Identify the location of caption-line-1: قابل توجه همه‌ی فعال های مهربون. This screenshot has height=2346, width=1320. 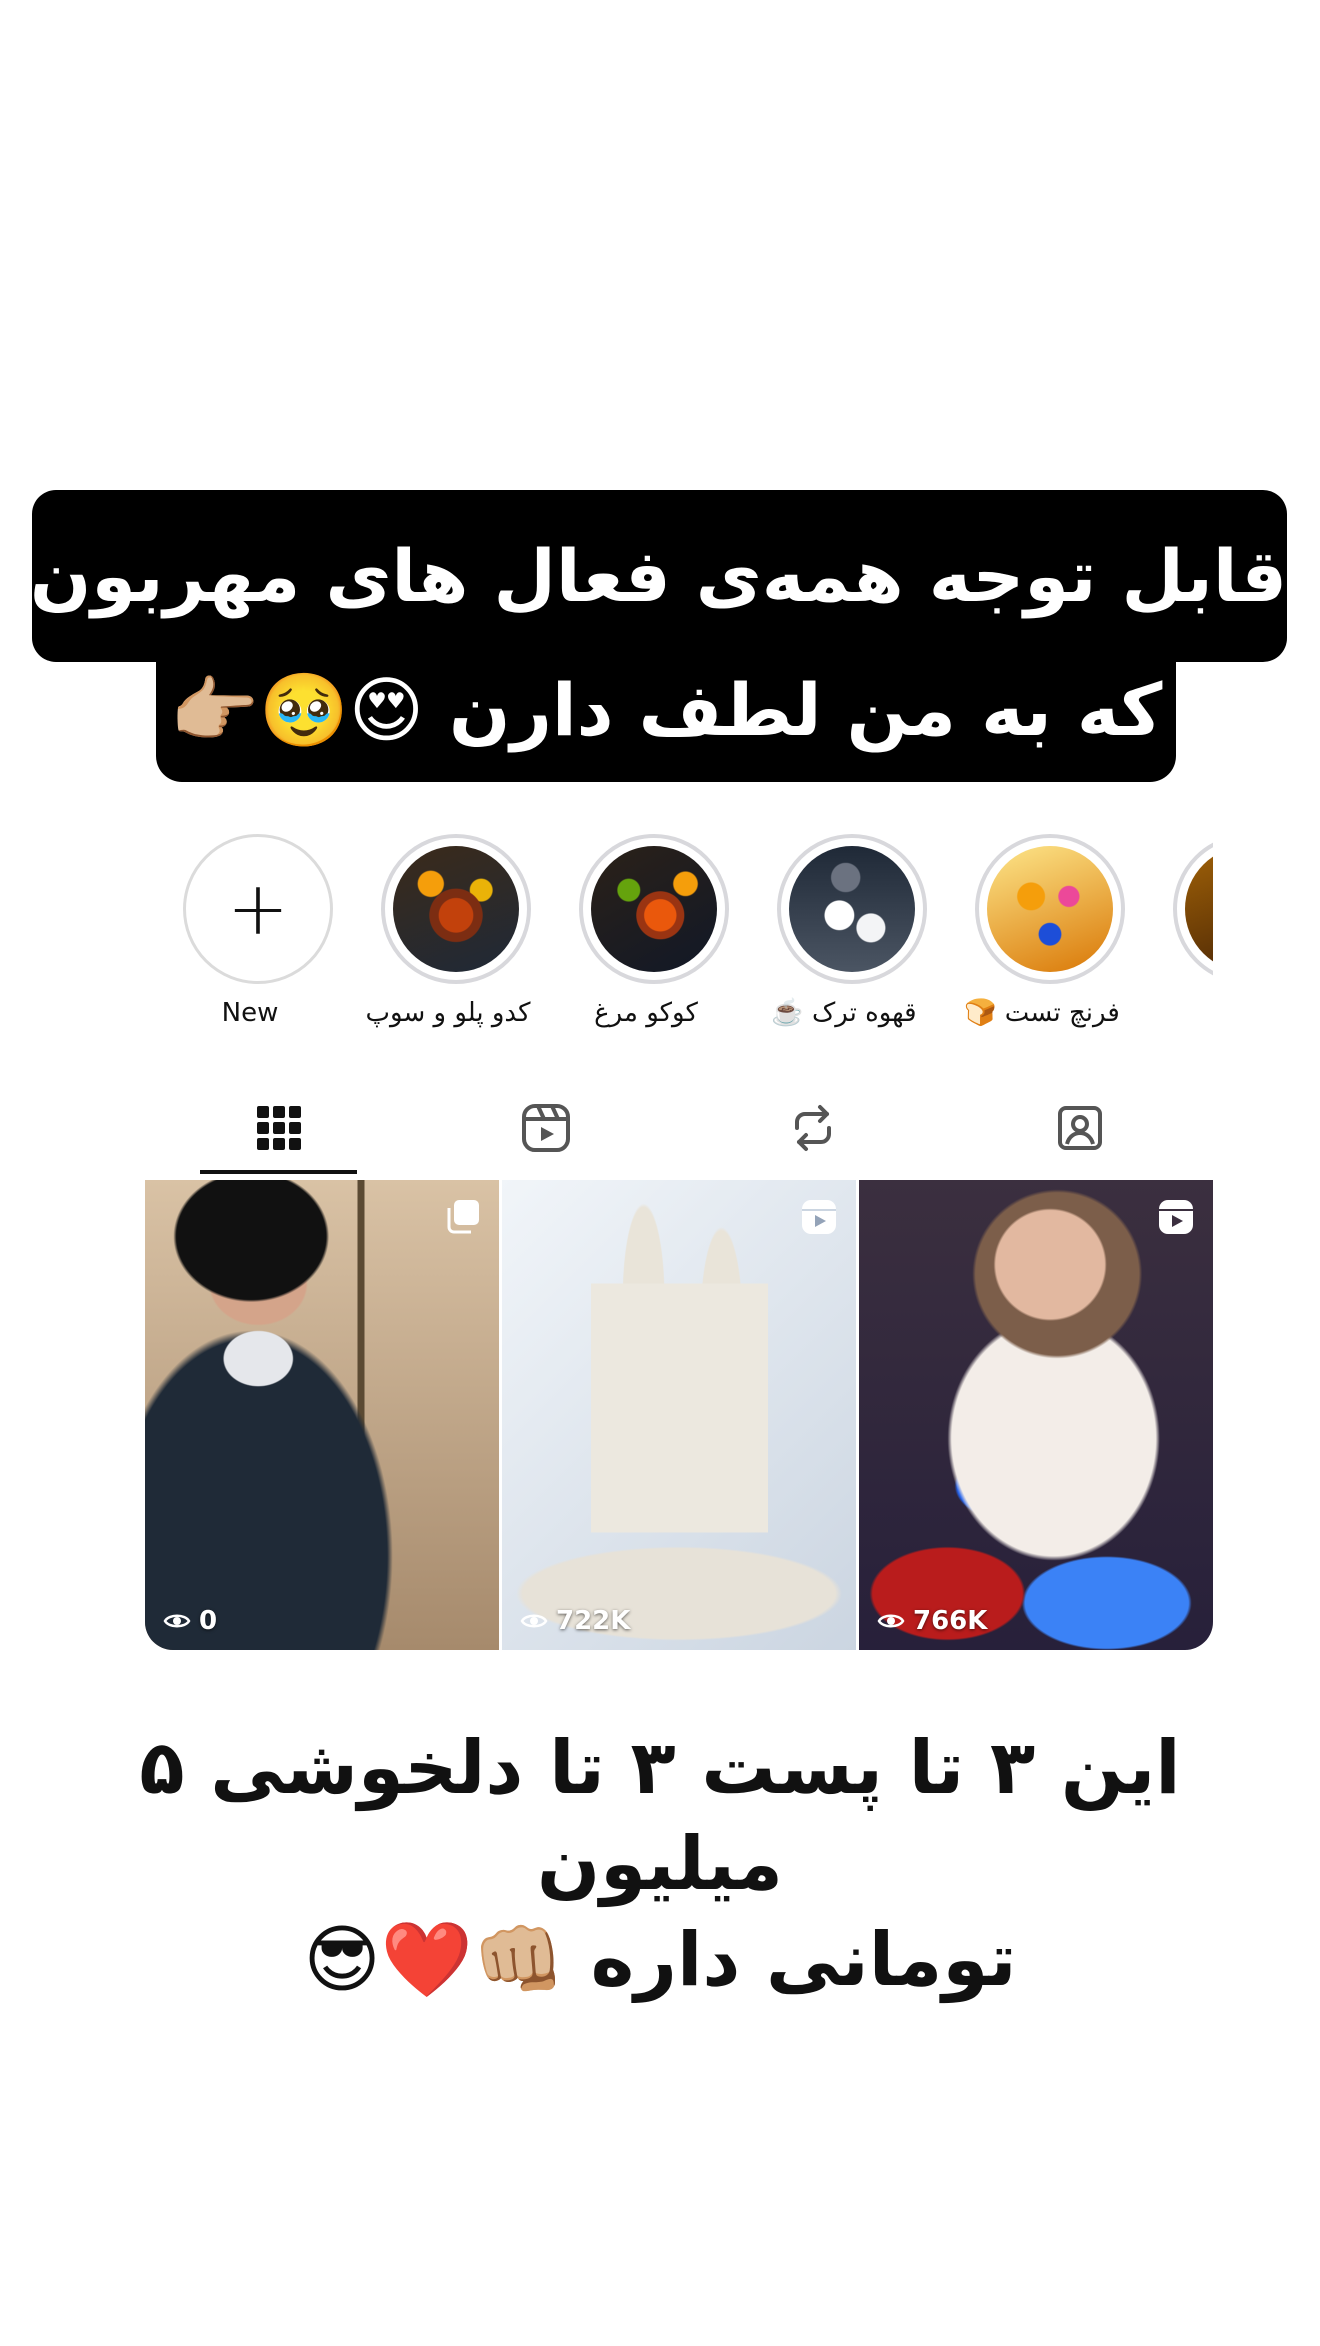
(658, 576).